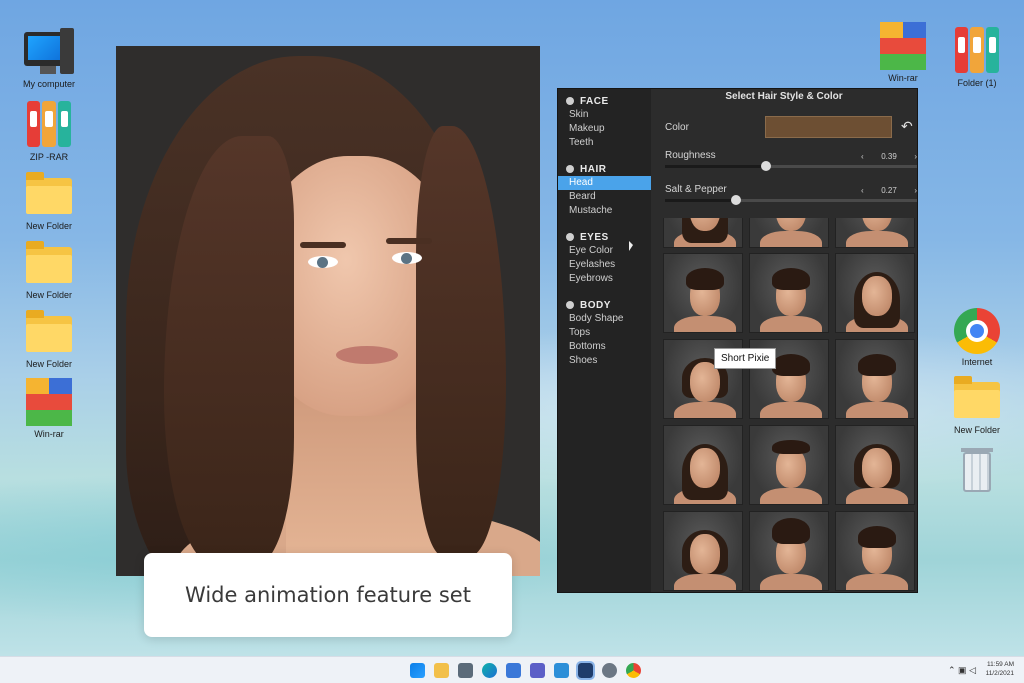  I want to click on file-explorer-icon, so click(441, 670).